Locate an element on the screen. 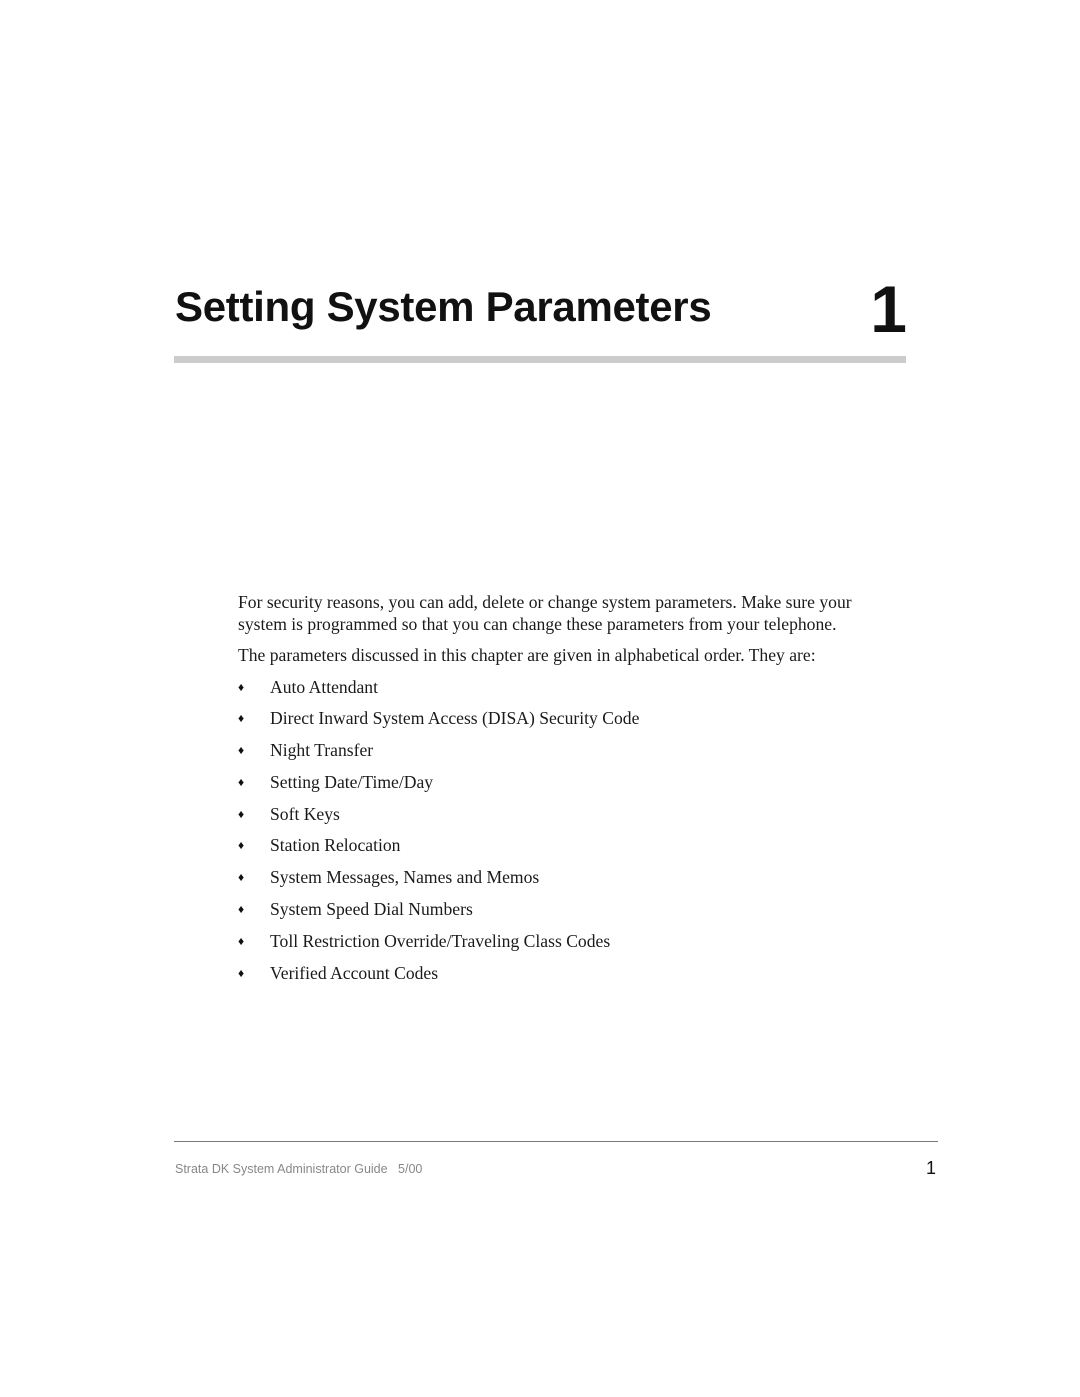  list-item-label: System Messages, Names and Memos is located at coordinates (405, 877).